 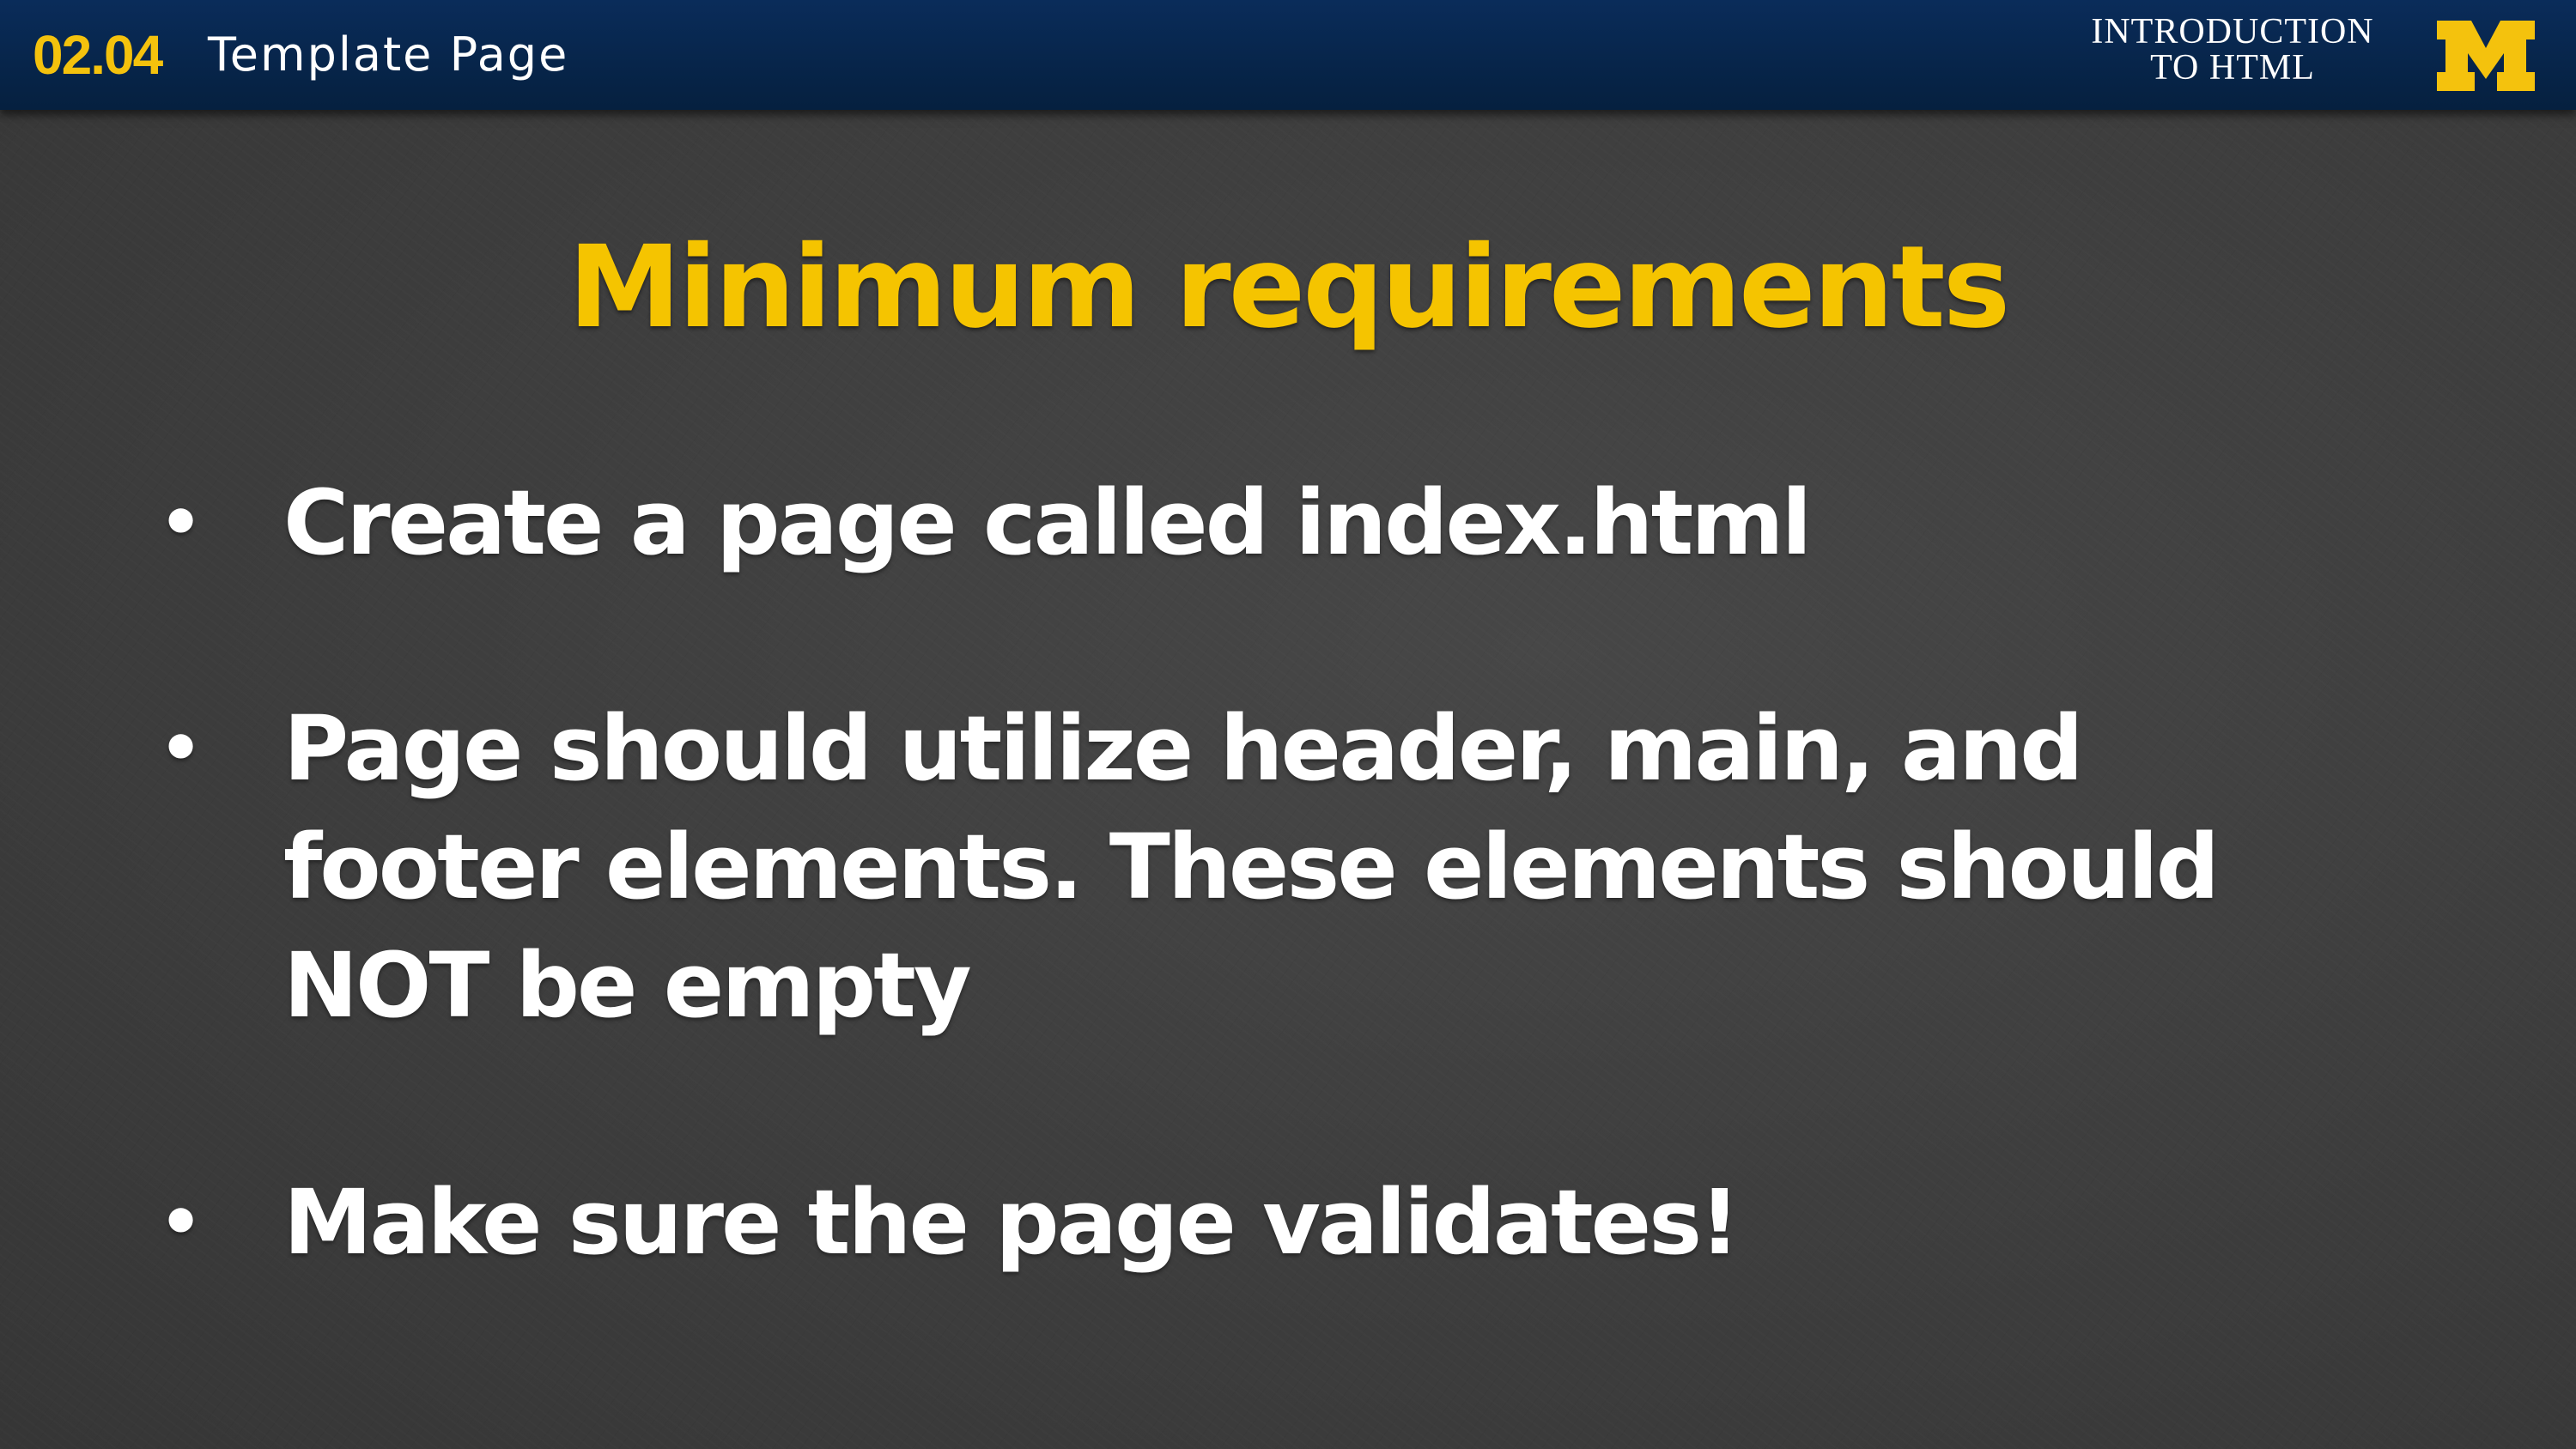 I want to click on course-name-line-2: TO HTML, so click(x=2232, y=68).